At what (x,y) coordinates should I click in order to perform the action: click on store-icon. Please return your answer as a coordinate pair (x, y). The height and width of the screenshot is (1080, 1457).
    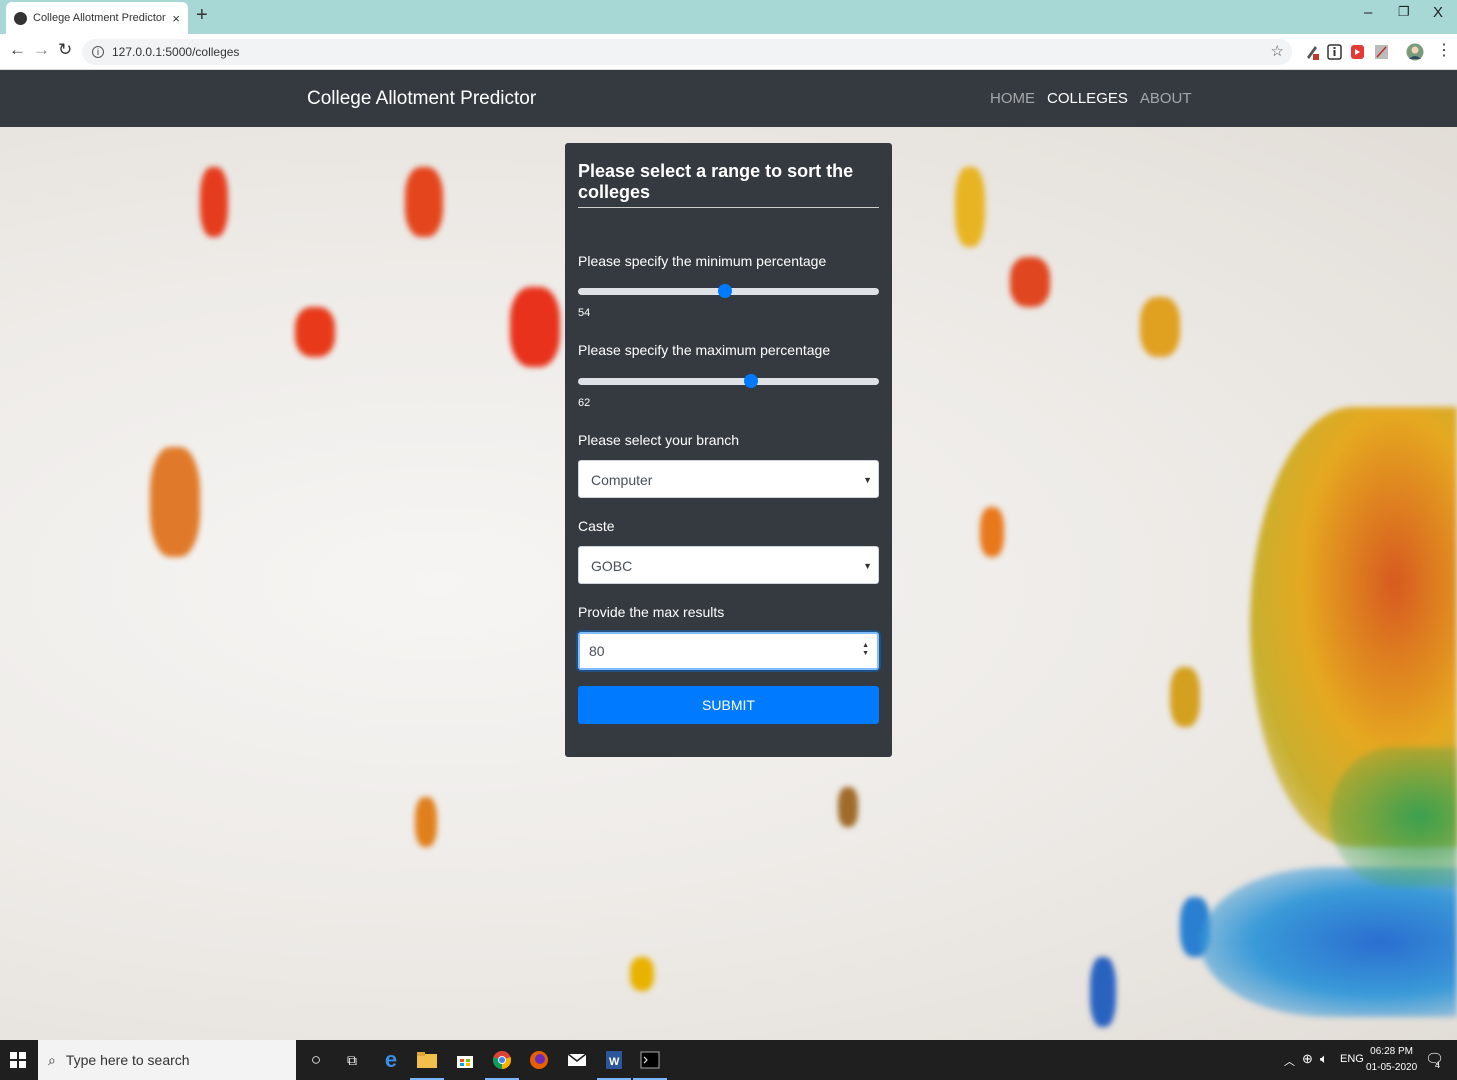
    Looking at the image, I should click on (465, 1060).